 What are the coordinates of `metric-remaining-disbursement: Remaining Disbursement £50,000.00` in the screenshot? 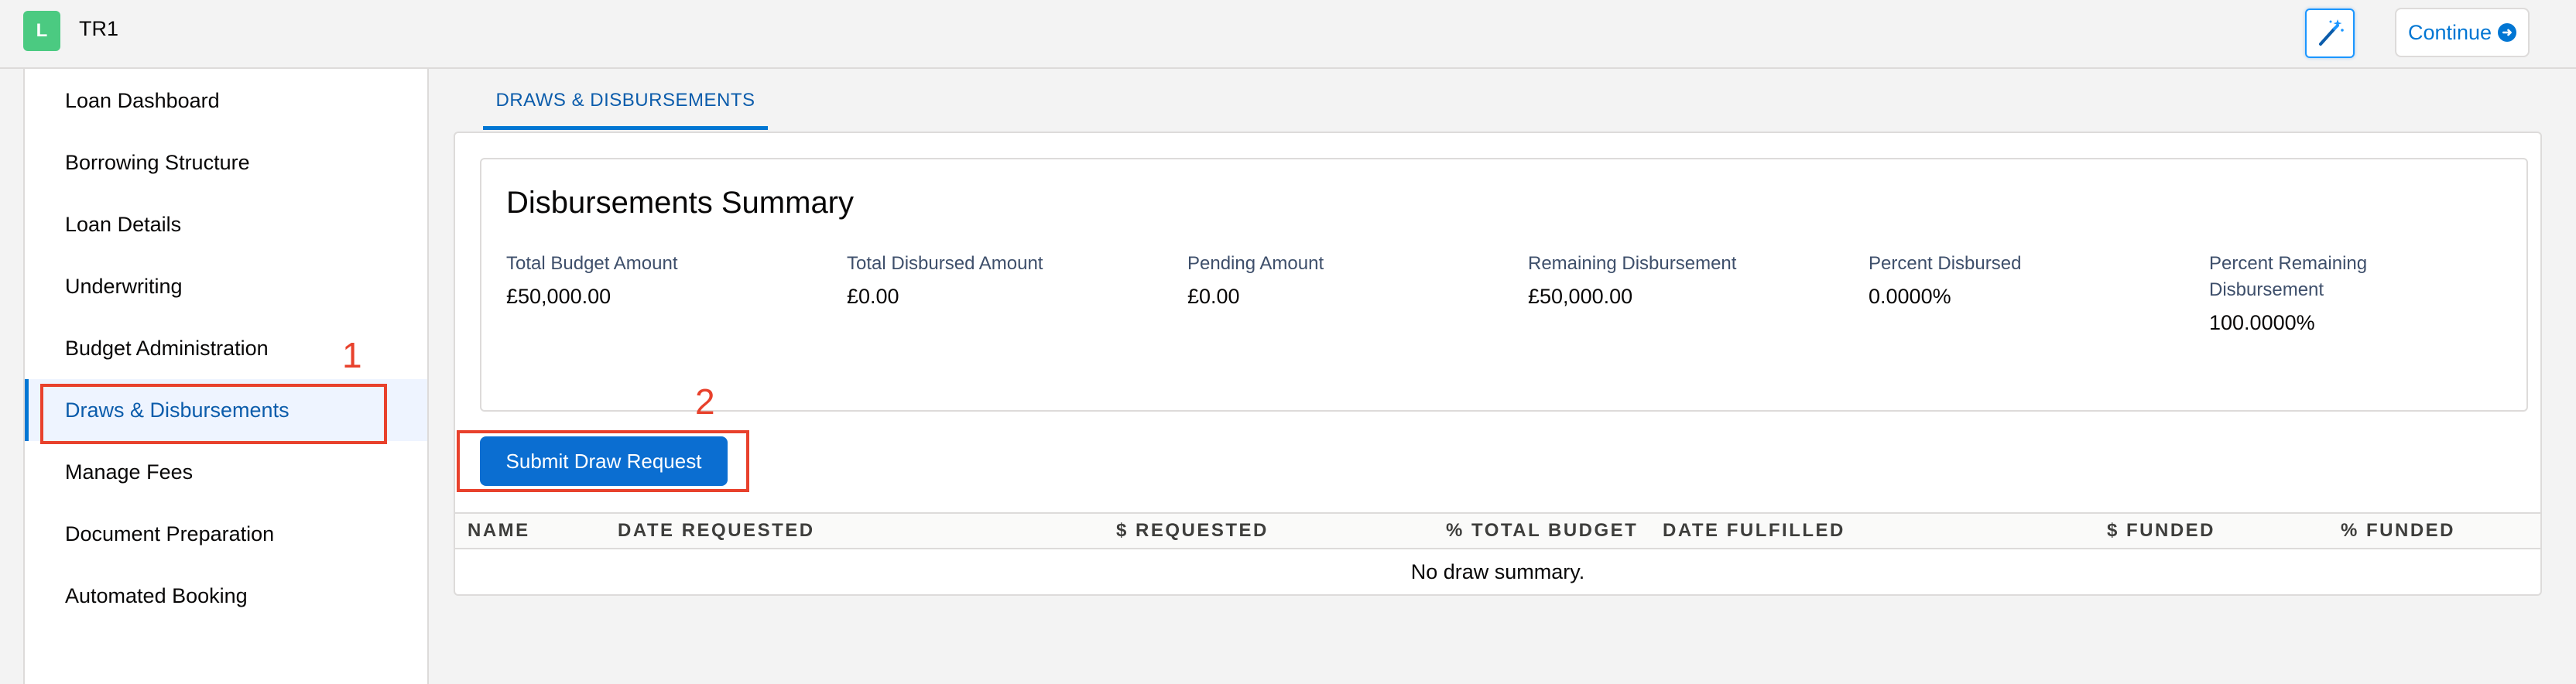 It's located at (1683, 280).